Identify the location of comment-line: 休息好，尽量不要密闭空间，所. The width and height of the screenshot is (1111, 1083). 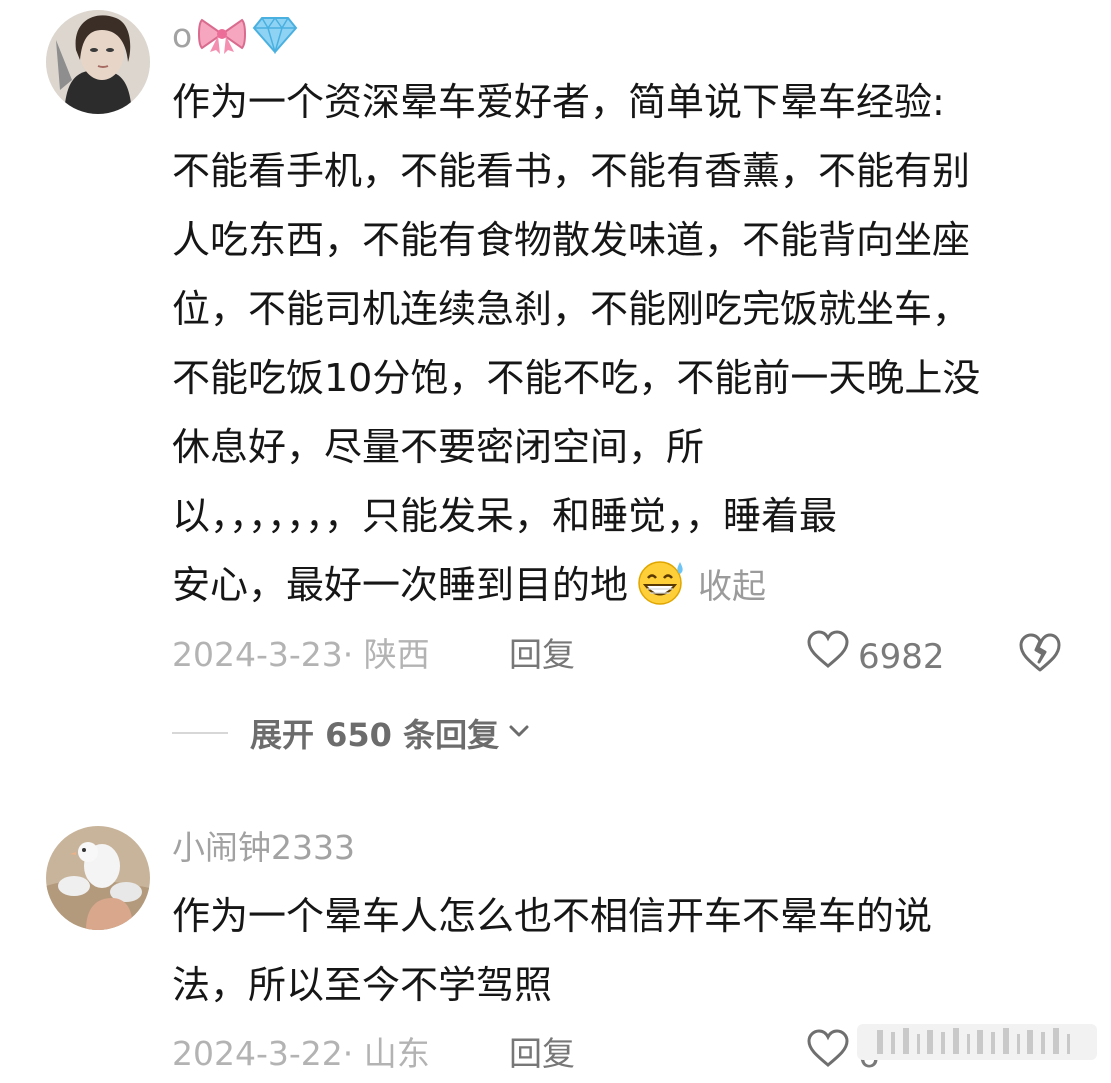
(438, 447).